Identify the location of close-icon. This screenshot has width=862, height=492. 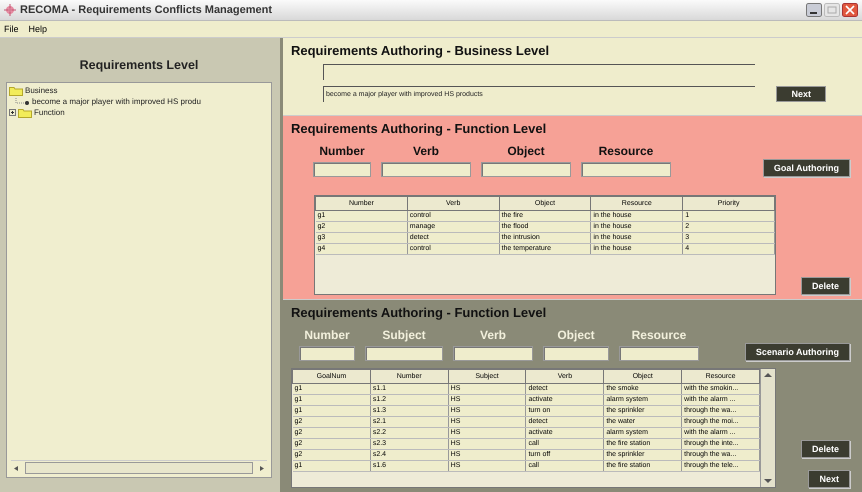
(850, 10).